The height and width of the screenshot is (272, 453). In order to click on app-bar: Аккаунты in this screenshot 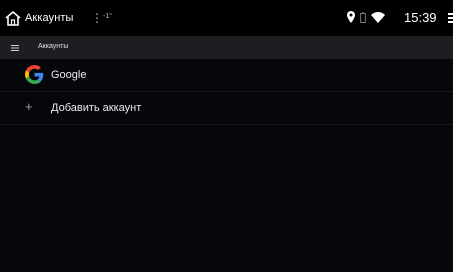, I will do `click(226, 47)`.